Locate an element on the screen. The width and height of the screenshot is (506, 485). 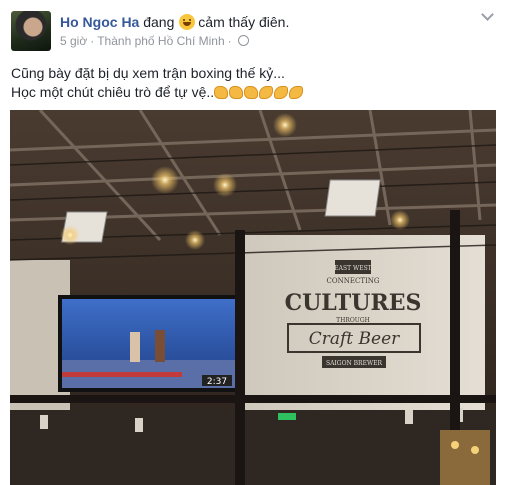
globe-icon is located at coordinates (243, 40).